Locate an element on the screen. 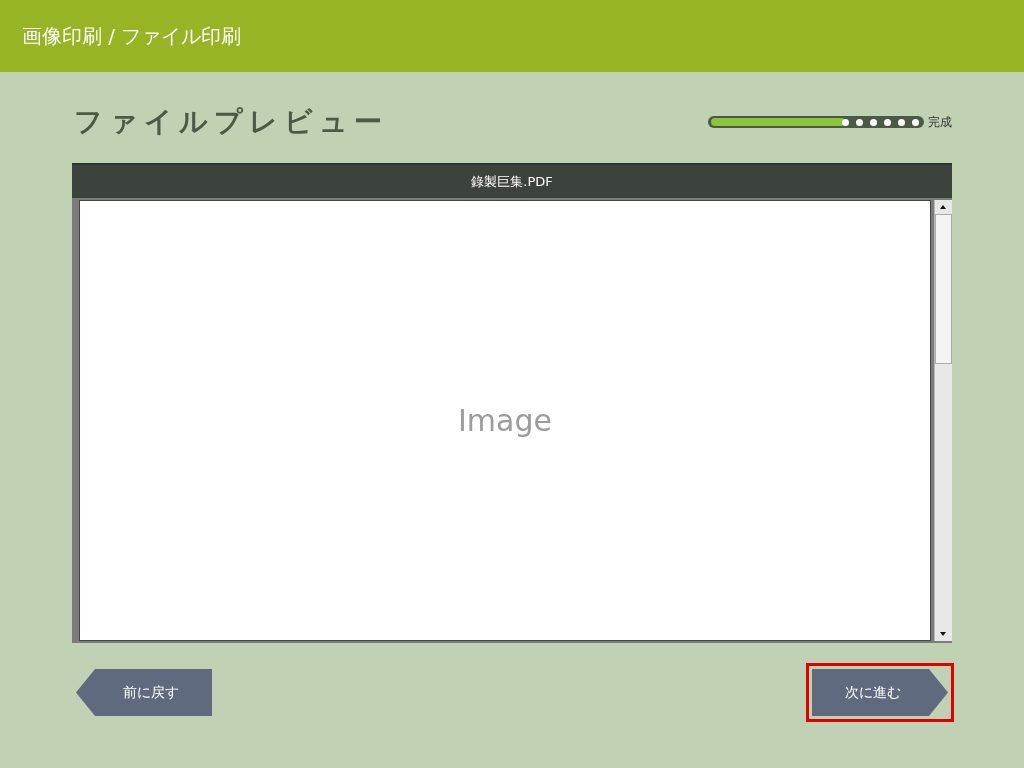 The width and height of the screenshot is (1024, 768). next-button: 次に進む is located at coordinates (880, 692).